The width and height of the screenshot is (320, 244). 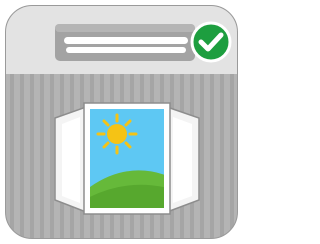 What do you see at coordinates (117, 134) in the screenshot?
I see `sun-icon` at bounding box center [117, 134].